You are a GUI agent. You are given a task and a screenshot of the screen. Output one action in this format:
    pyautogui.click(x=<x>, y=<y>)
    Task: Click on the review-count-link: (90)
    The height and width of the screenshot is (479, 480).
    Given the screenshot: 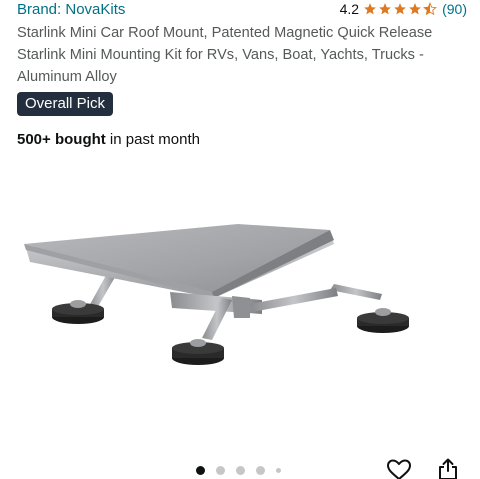 What is the action you would take?
    pyautogui.click(x=454, y=9)
    